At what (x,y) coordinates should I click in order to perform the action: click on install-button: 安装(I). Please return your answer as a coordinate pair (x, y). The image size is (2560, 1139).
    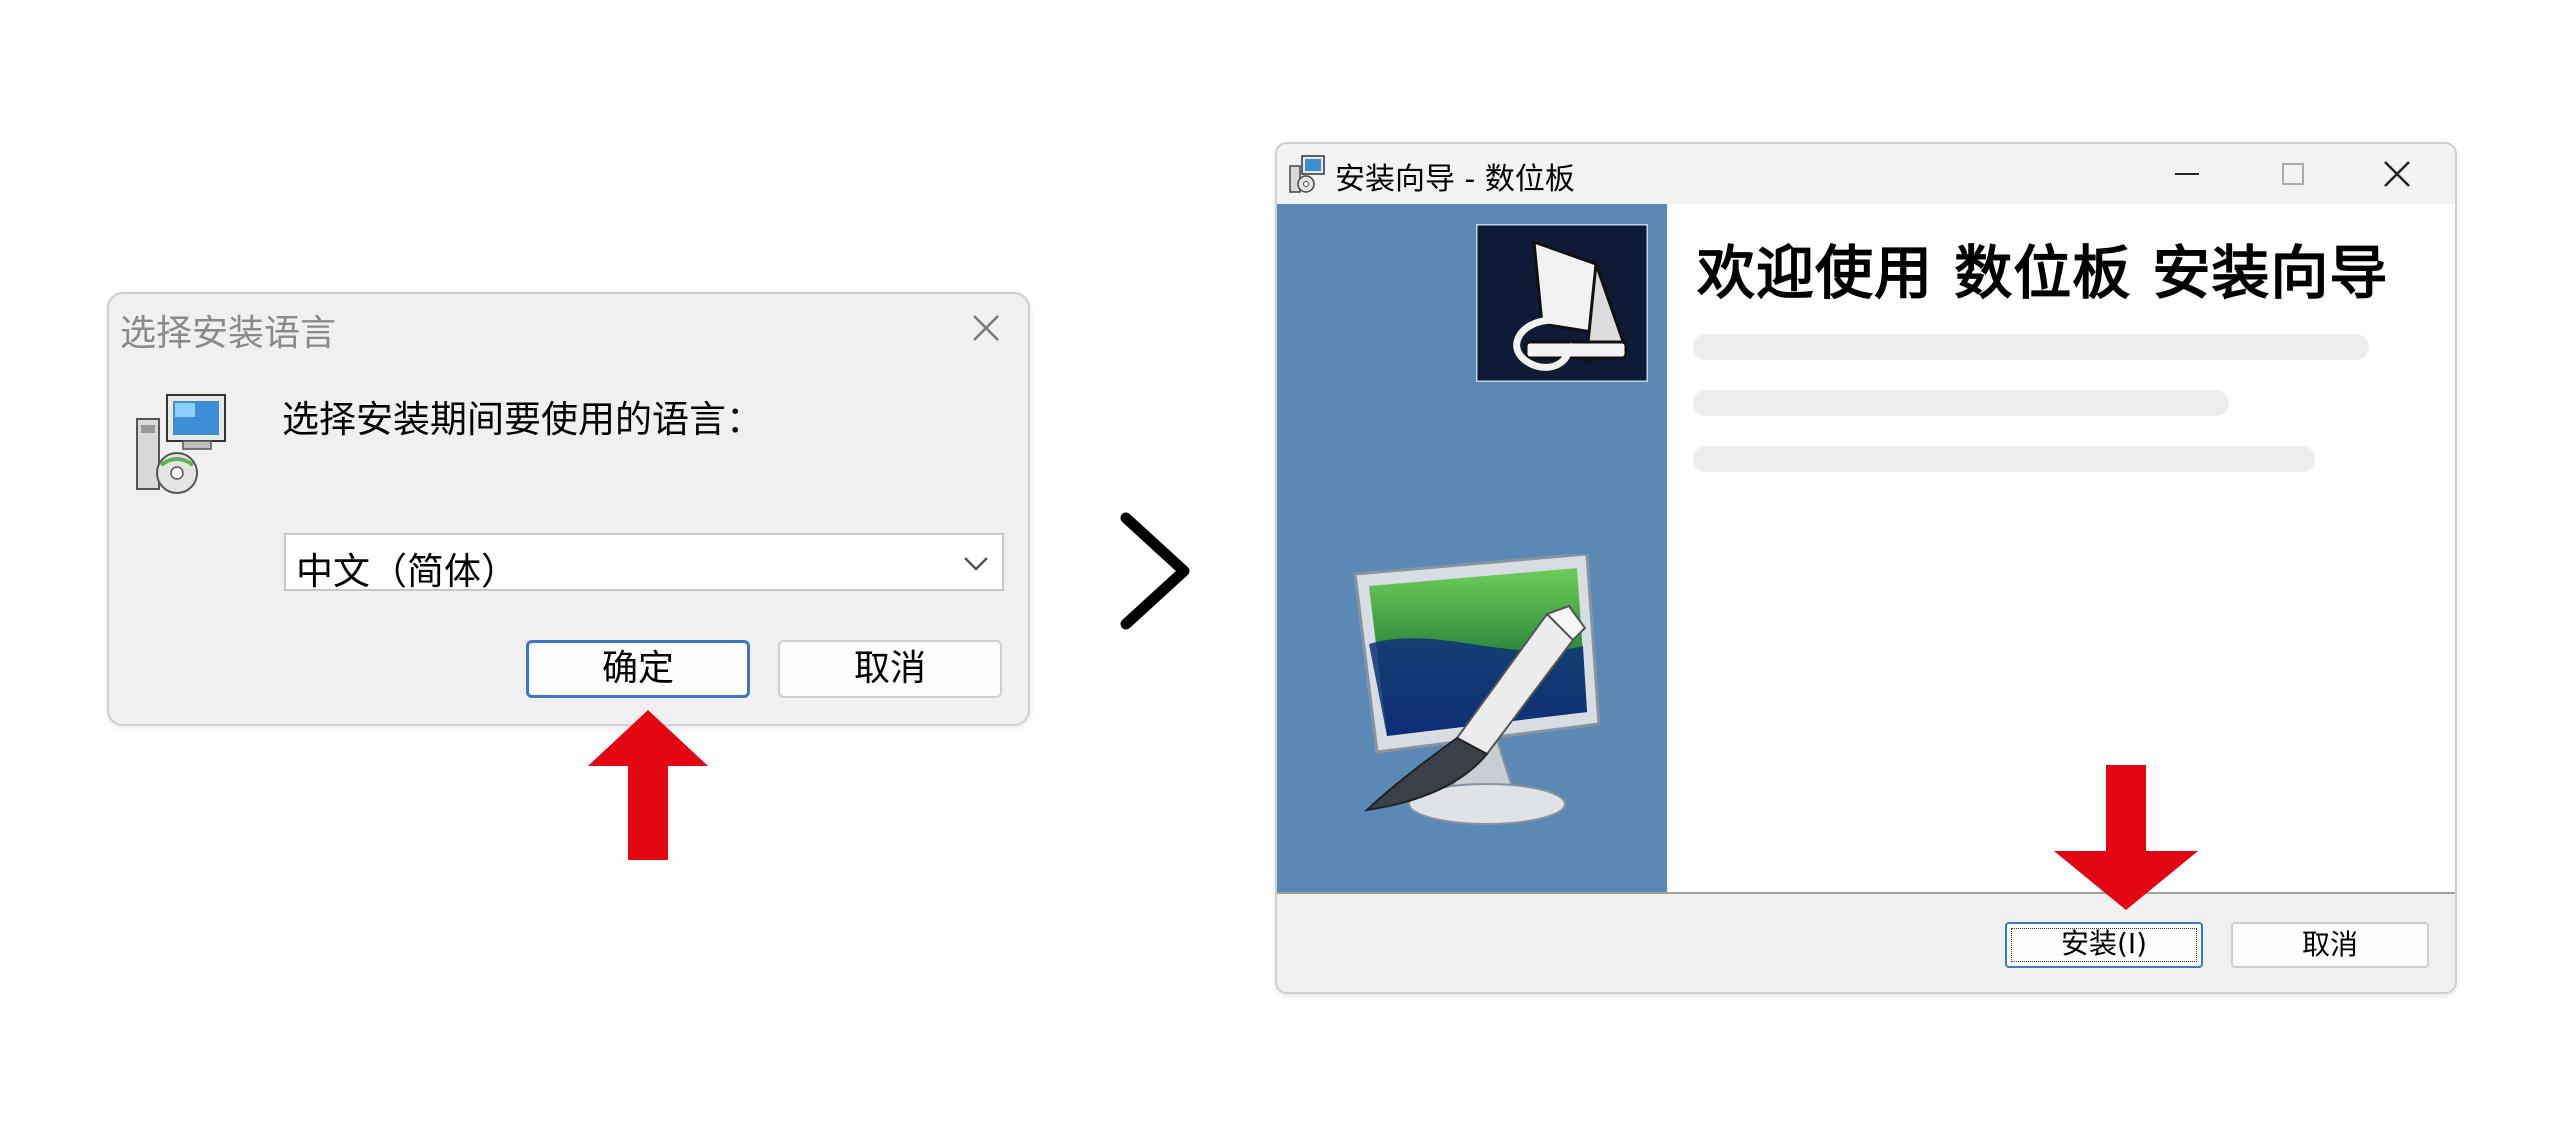
    Looking at the image, I should click on (2104, 945).